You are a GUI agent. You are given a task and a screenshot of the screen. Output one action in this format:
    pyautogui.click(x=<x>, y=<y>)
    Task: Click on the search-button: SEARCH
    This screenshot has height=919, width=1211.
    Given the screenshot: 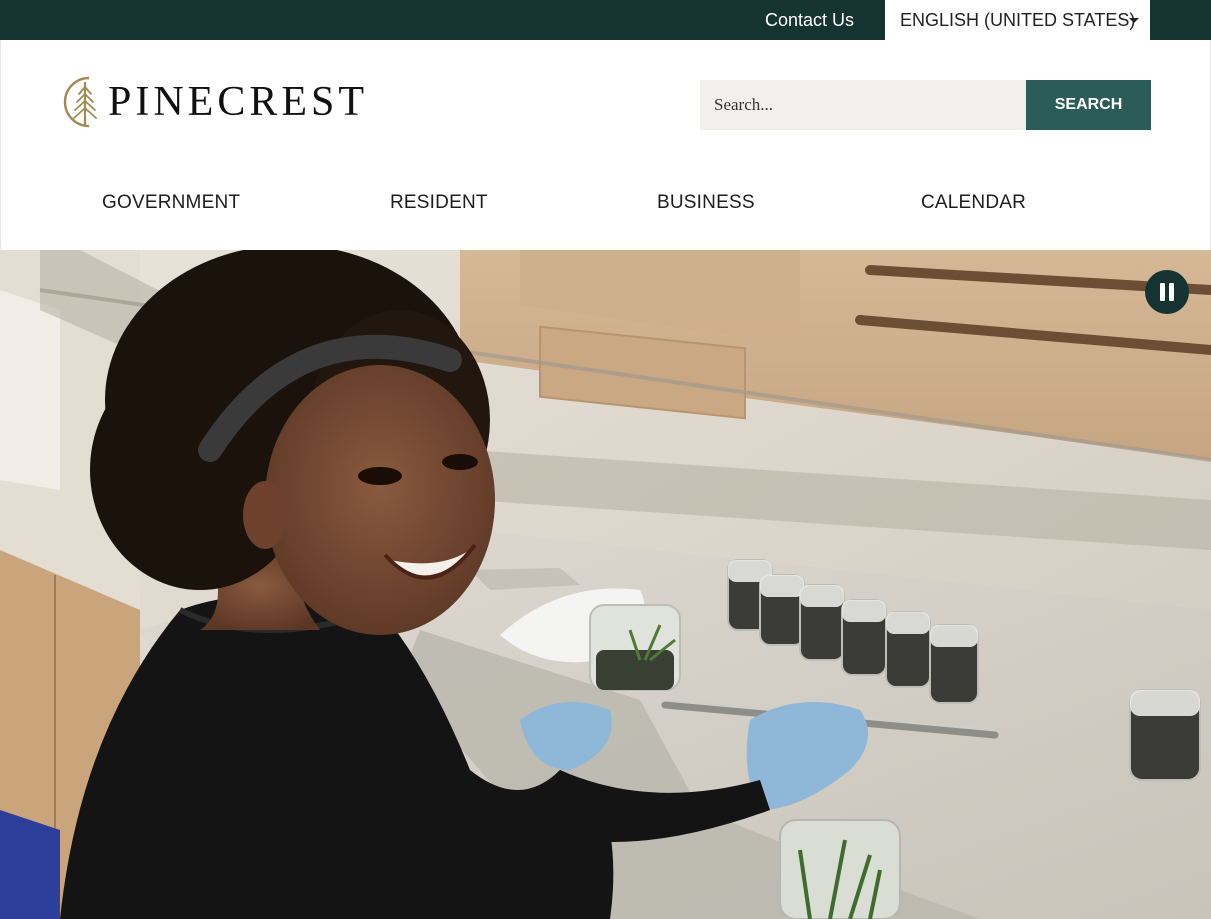 What is the action you would take?
    pyautogui.click(x=1088, y=105)
    